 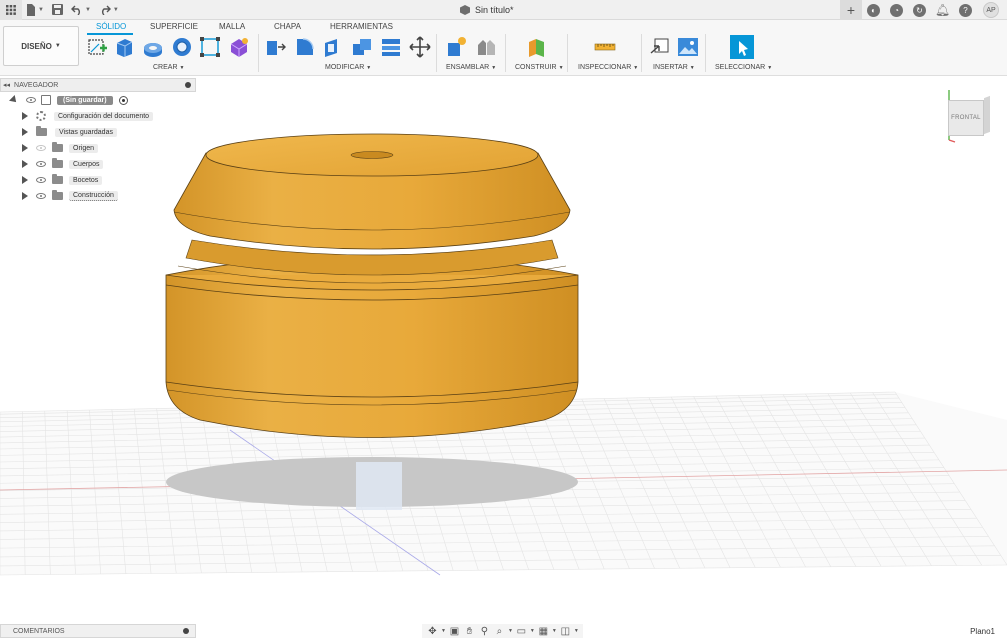 I want to click on fit-icon: ⌕, so click(x=499, y=631).